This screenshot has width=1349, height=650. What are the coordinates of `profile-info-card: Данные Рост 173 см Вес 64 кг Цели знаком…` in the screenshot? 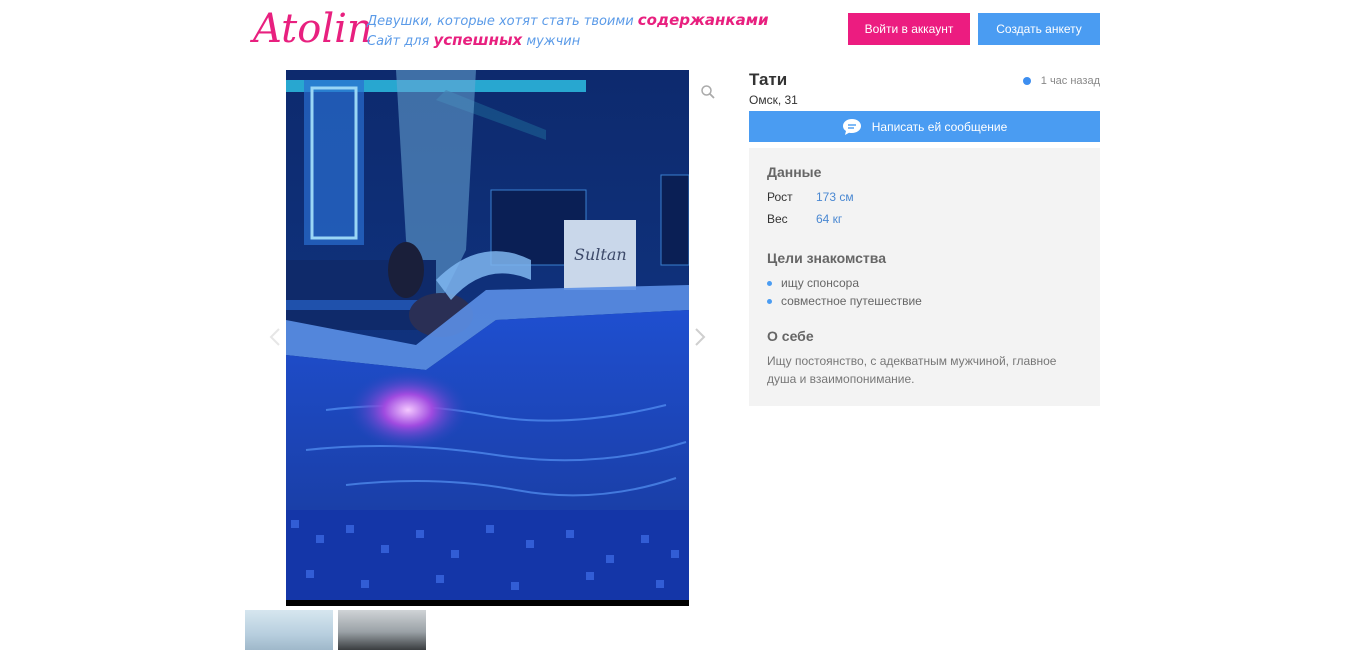 It's located at (924, 277).